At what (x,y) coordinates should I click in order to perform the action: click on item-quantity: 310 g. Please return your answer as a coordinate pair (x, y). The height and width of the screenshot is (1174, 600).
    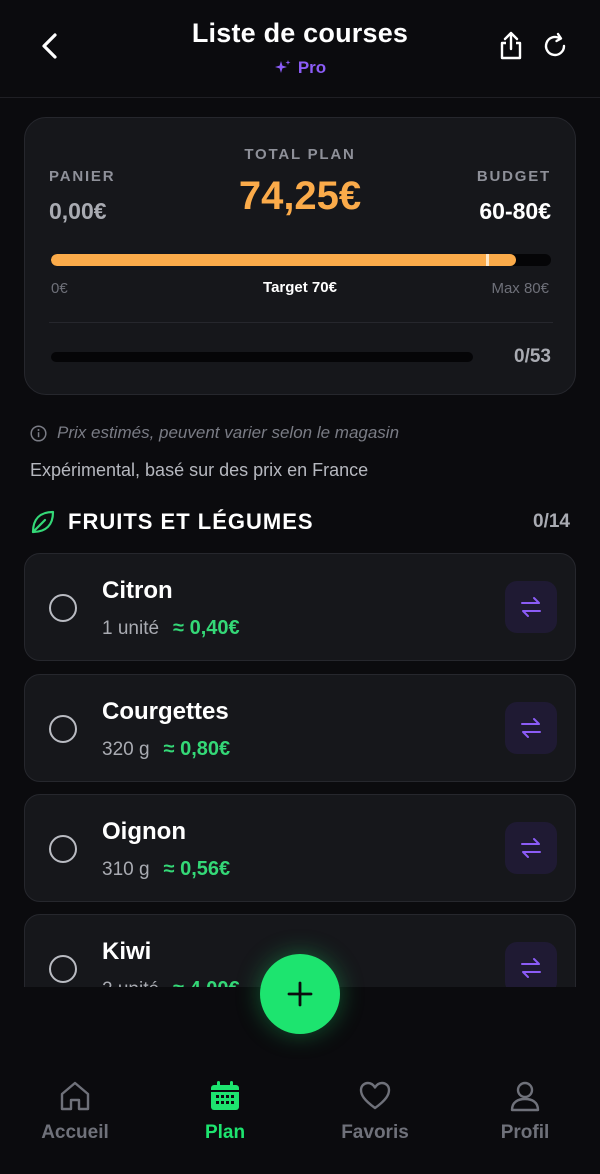
    Looking at the image, I should click on (126, 869).